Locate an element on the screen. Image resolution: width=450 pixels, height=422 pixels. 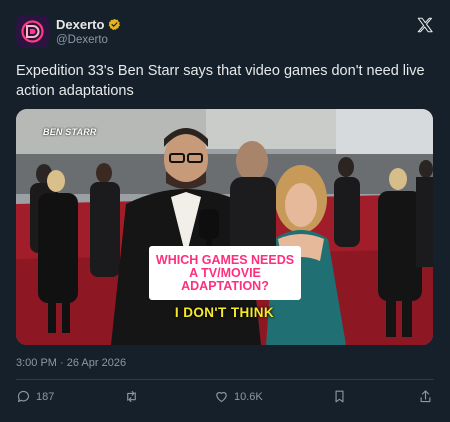
reply-icon is located at coordinates (23, 396).